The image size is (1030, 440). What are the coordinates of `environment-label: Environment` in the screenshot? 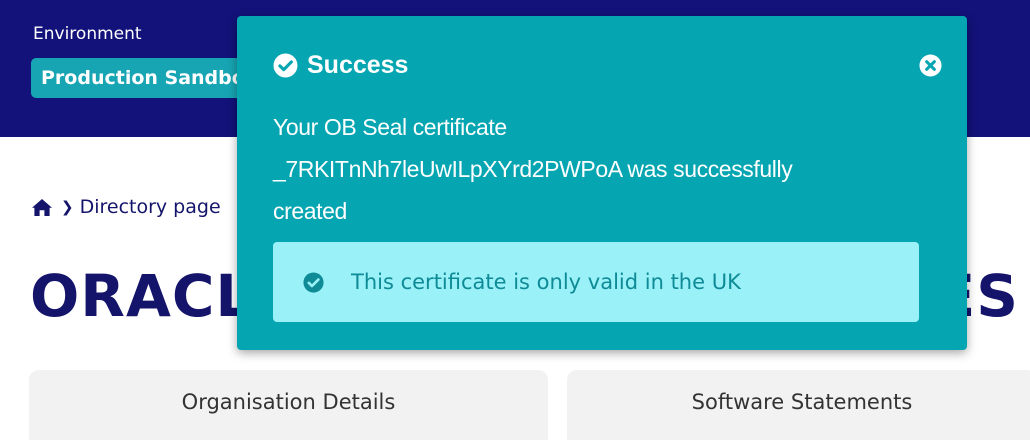 It's located at (87, 34).